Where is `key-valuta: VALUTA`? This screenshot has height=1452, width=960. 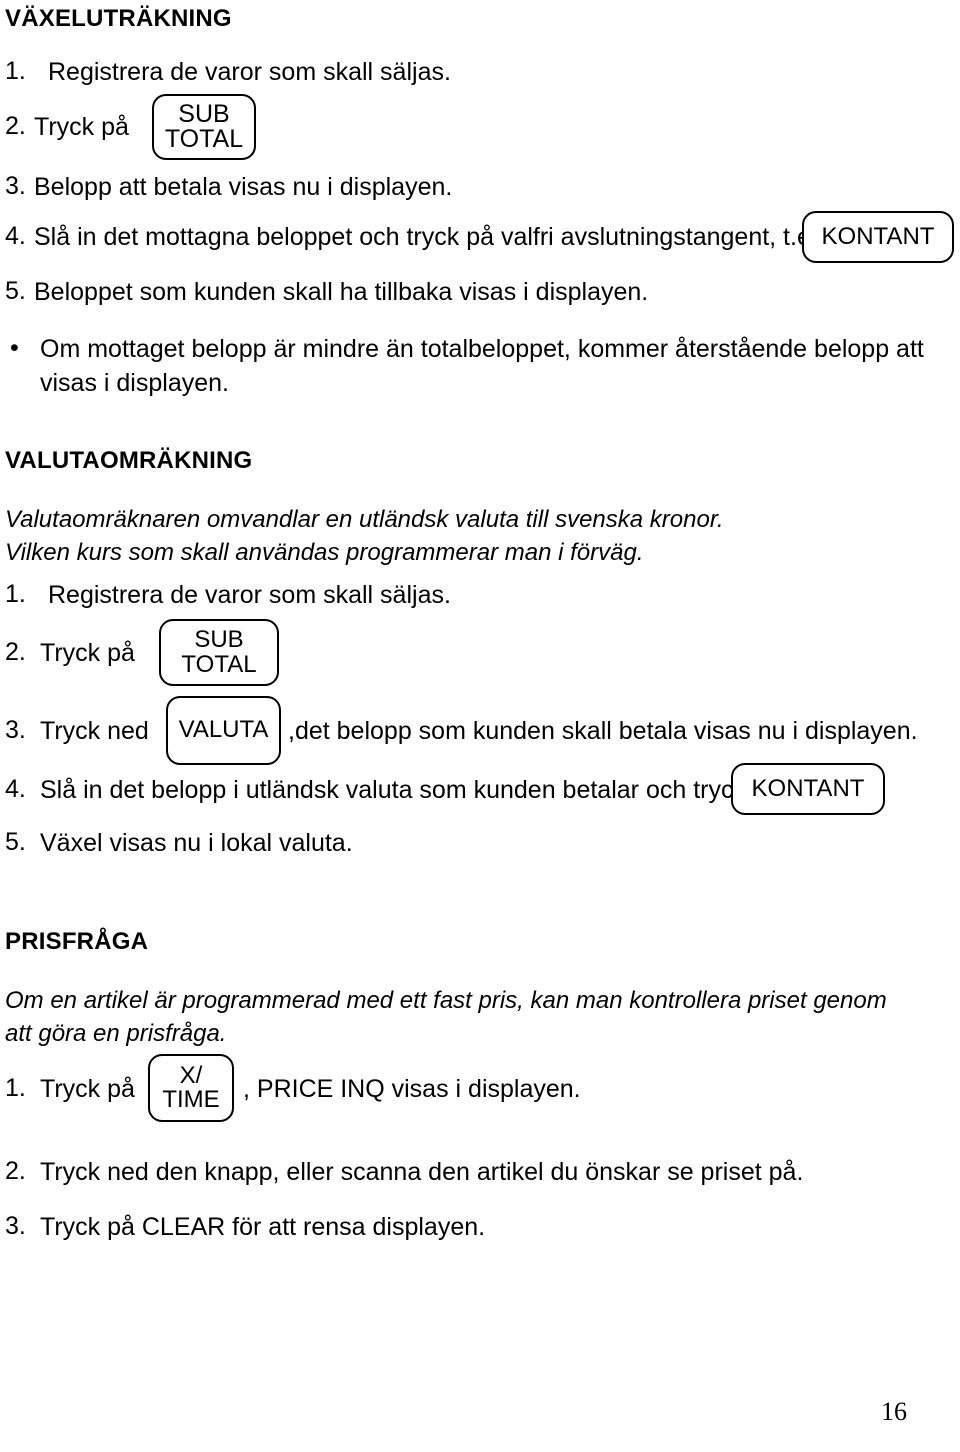
key-valuta: VALUTA is located at coordinates (223, 730).